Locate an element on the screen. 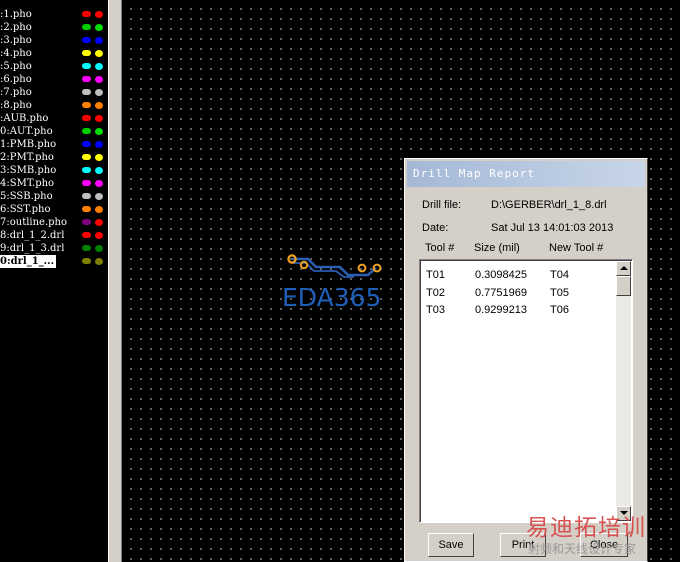  layer-item: 3:SMB.pho is located at coordinates (54, 170).